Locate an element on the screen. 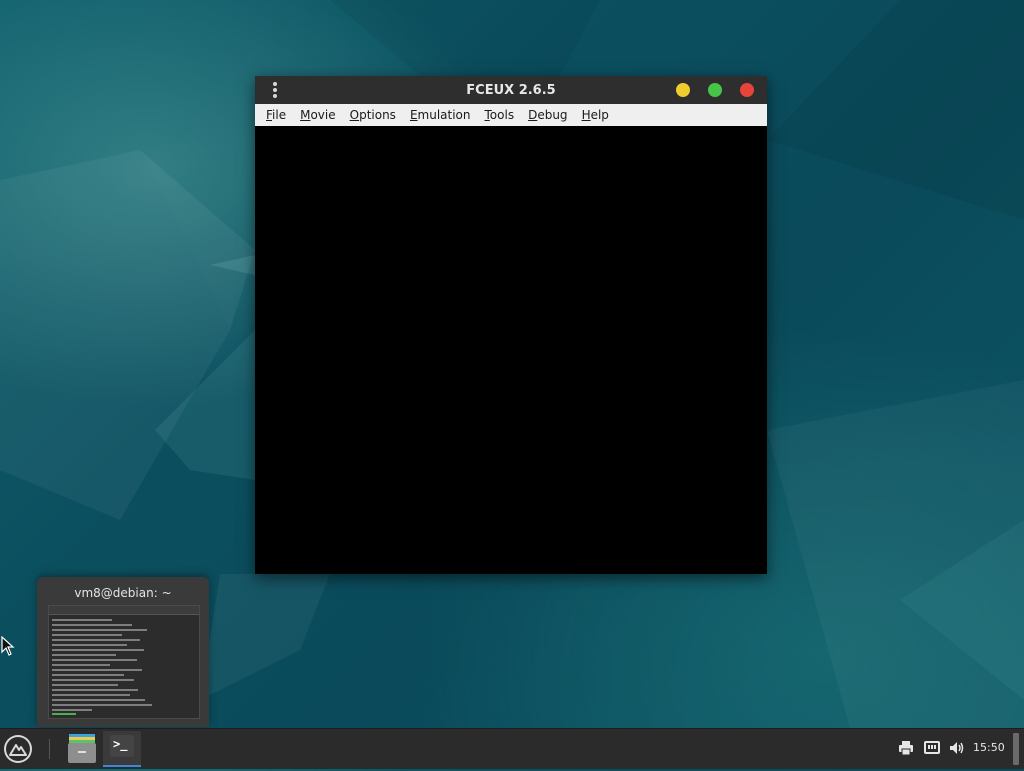  distro-logo-icon is located at coordinates (18, 749).